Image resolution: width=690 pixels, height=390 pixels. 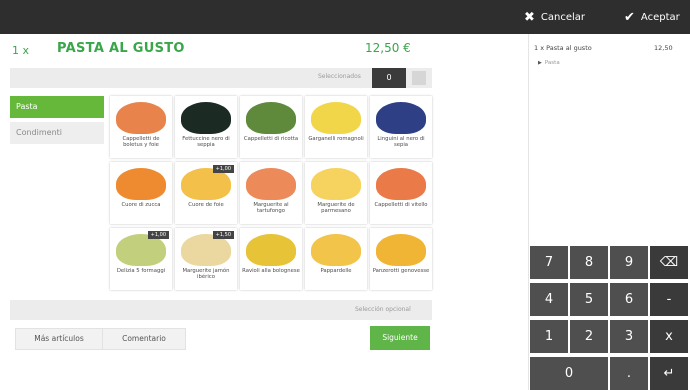 I want to click on pasta-label: Linguini al nero di sepia, so click(x=401, y=142).